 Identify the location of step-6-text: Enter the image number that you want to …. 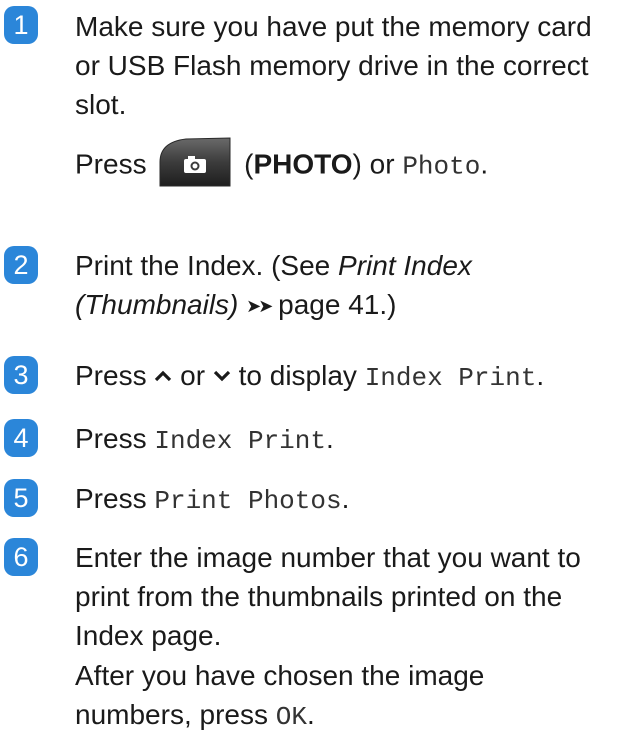
(328, 596).